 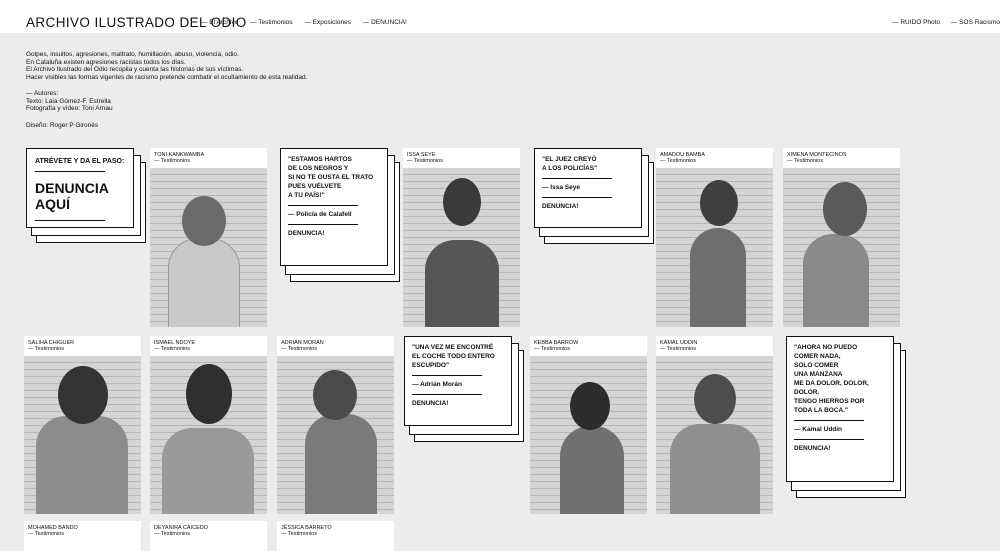 I want to click on testimonial-card: TONI KANKWAMBA — Testimonios, so click(x=208, y=237).